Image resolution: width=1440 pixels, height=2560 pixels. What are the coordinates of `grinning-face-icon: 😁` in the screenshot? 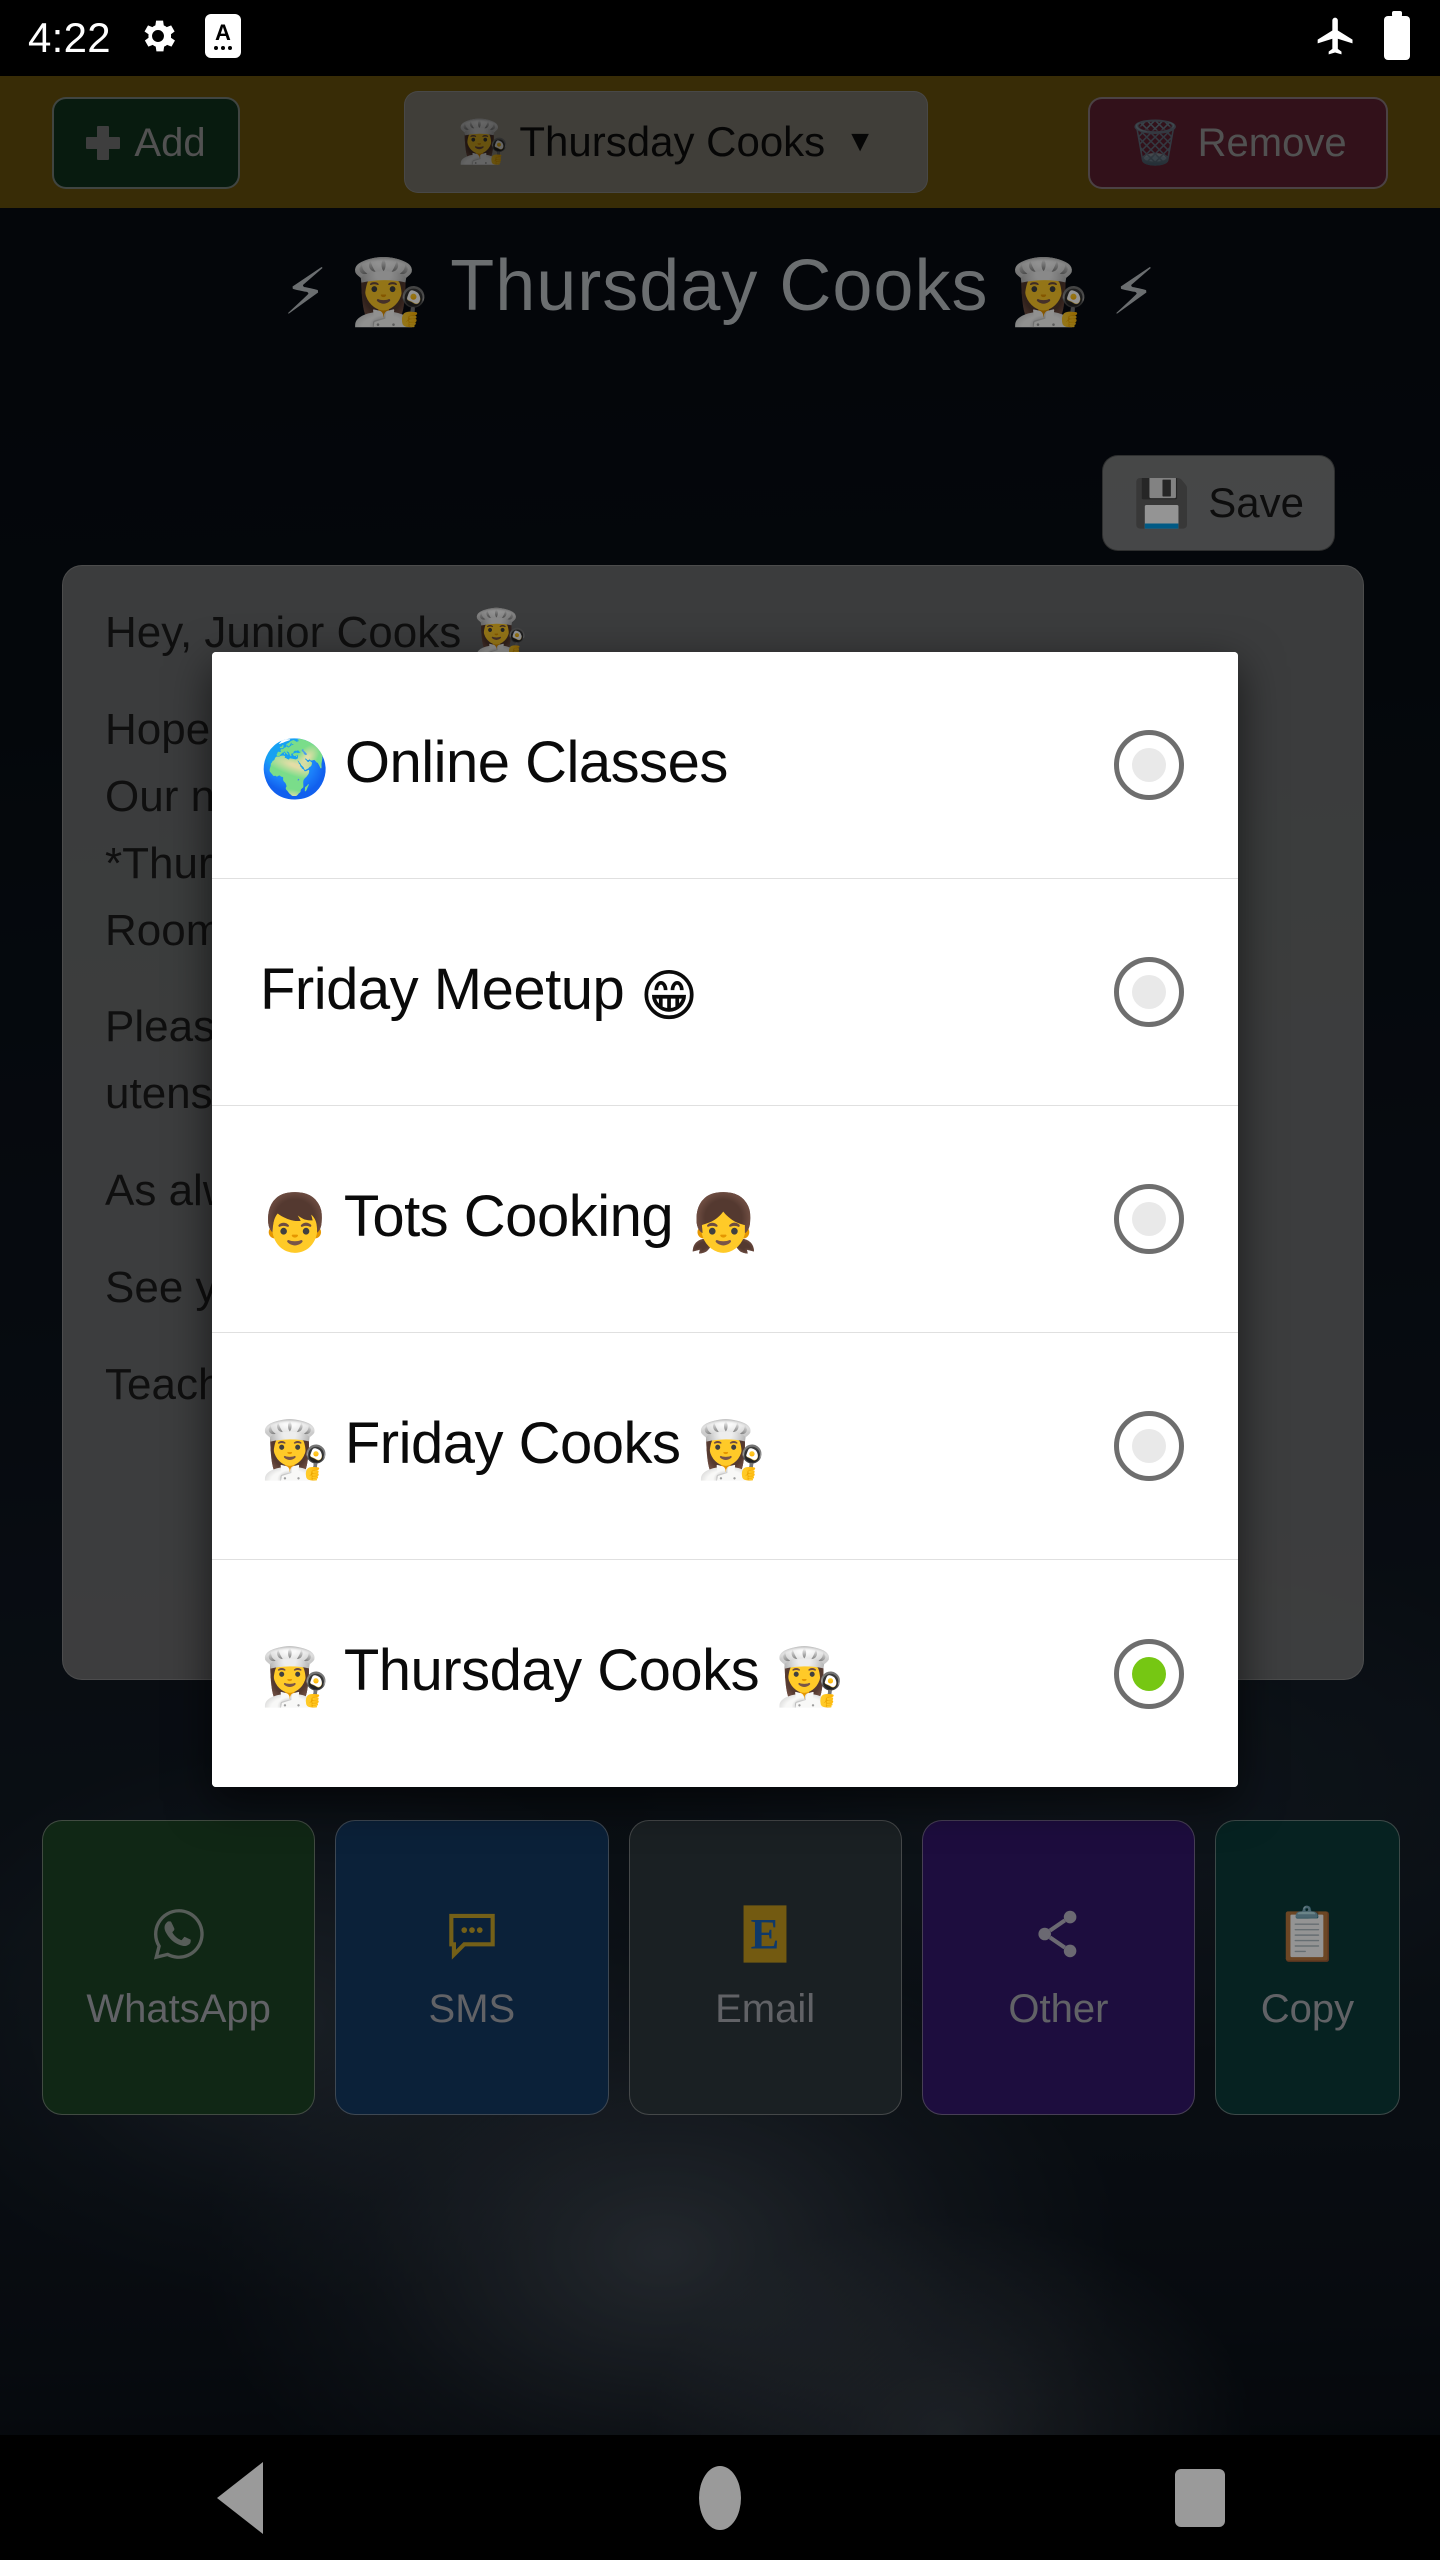 It's located at (668, 996).